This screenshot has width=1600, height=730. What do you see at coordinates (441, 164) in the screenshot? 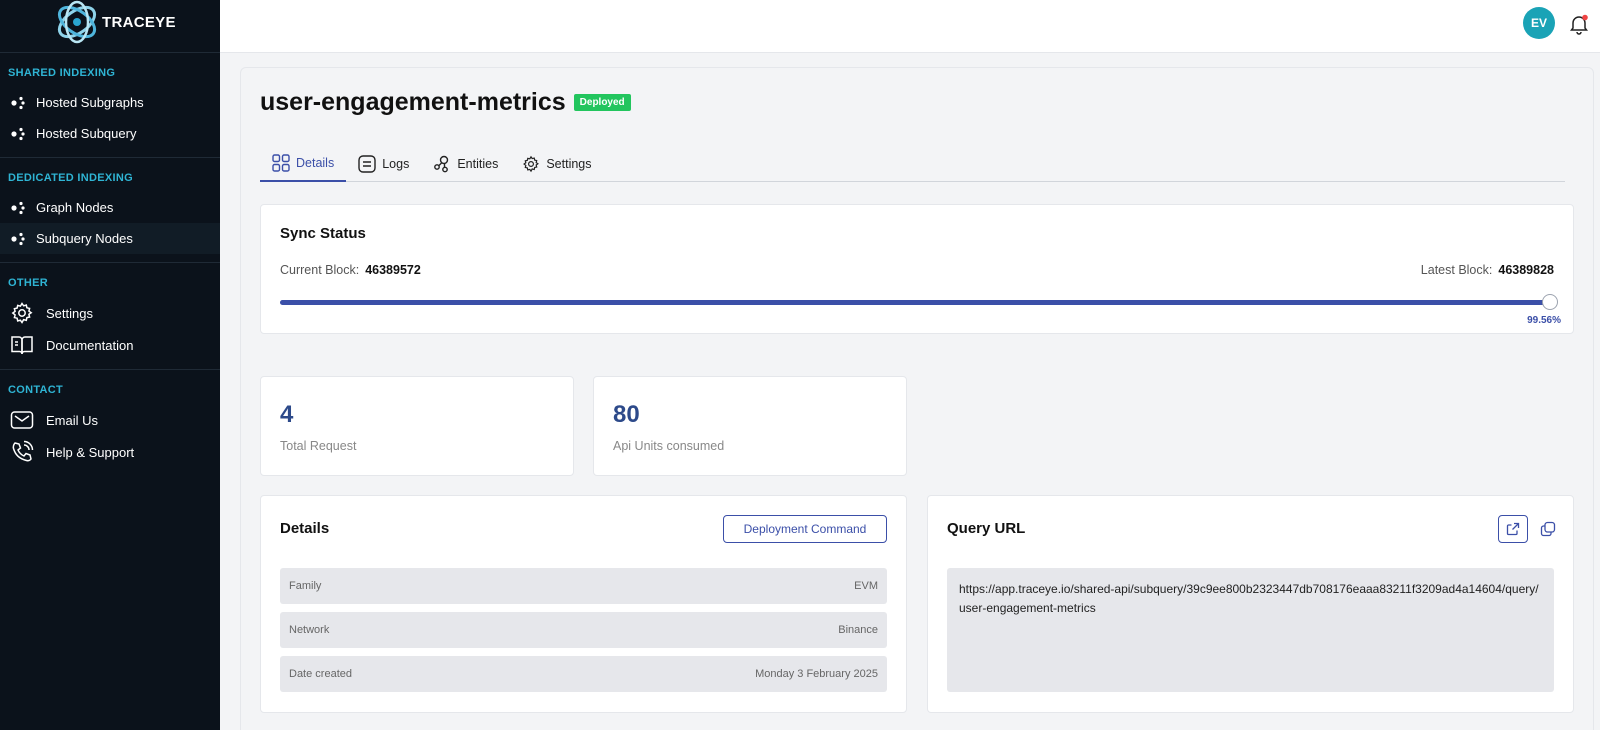
I see `entities-icon` at bounding box center [441, 164].